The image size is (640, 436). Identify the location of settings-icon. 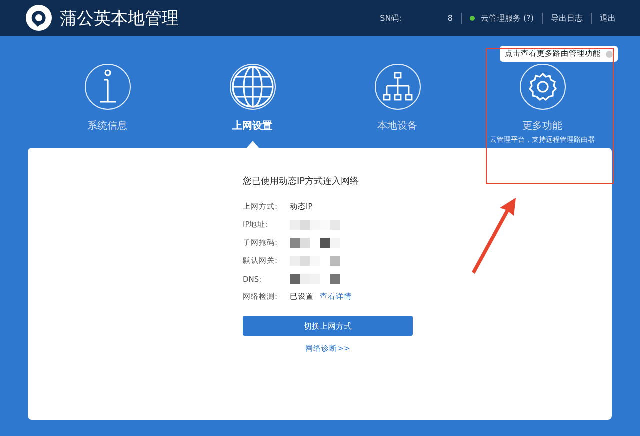
(543, 87).